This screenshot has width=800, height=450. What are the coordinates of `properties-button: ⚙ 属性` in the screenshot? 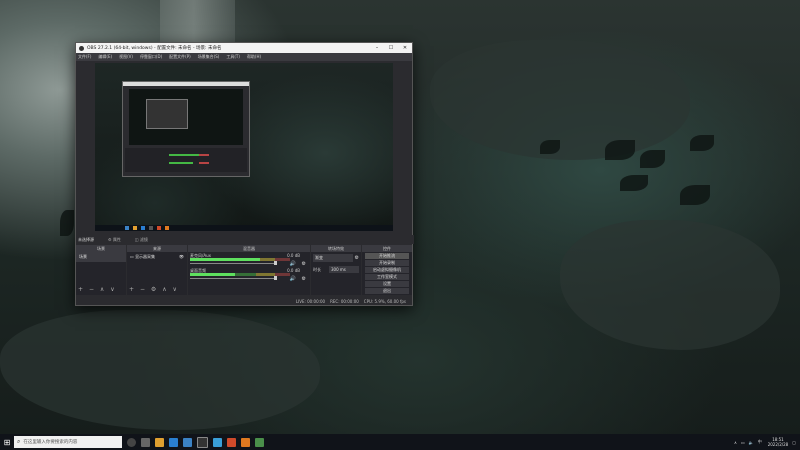 It's located at (114, 240).